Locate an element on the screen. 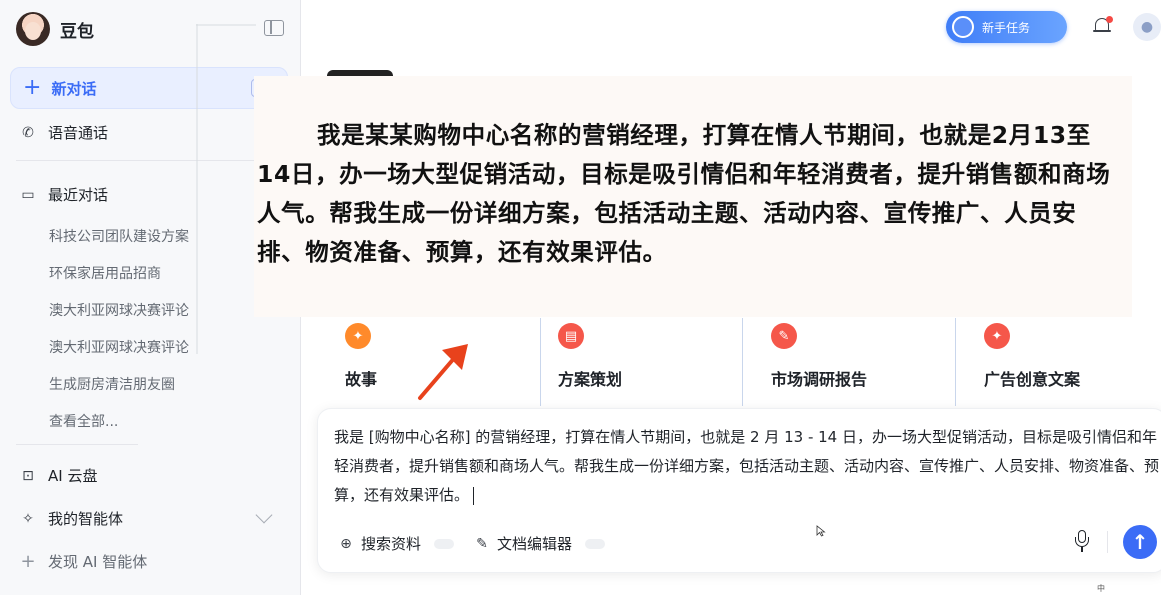 The width and height of the screenshot is (1161, 595). sidebar-item-label: AI 云盘 is located at coordinates (73, 476).